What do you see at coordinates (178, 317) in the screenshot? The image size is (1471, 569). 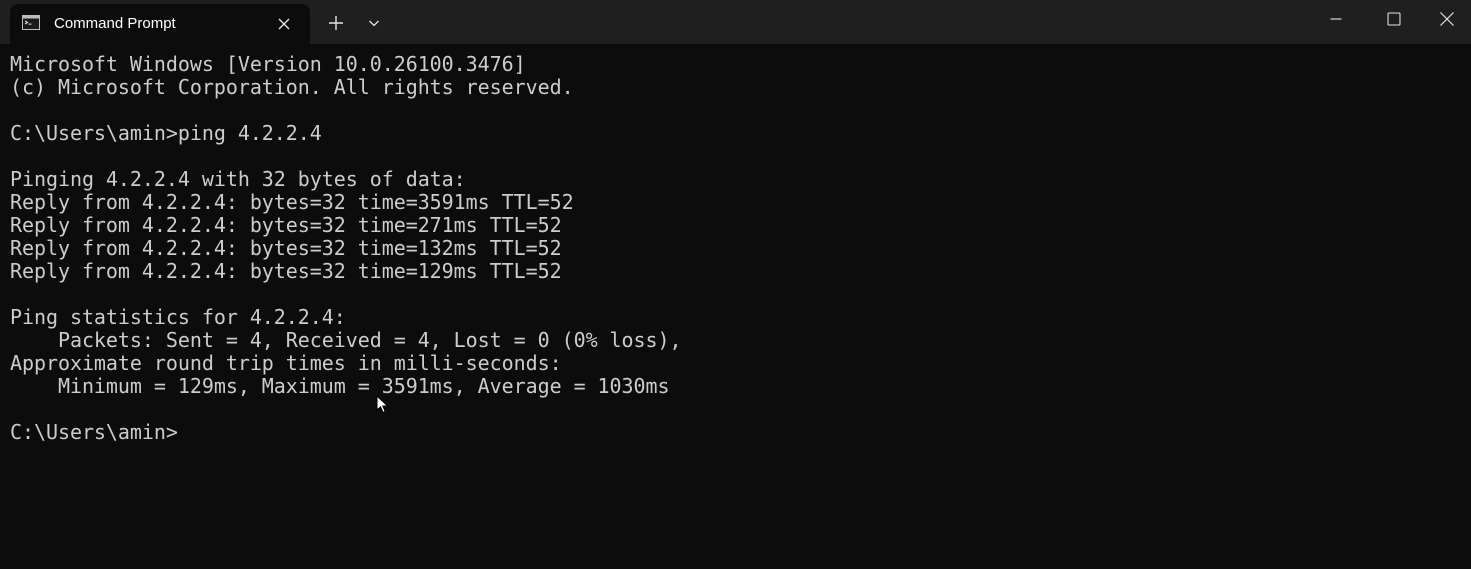 I see `output-line: Ping statistics for 4.2.2.4:` at bounding box center [178, 317].